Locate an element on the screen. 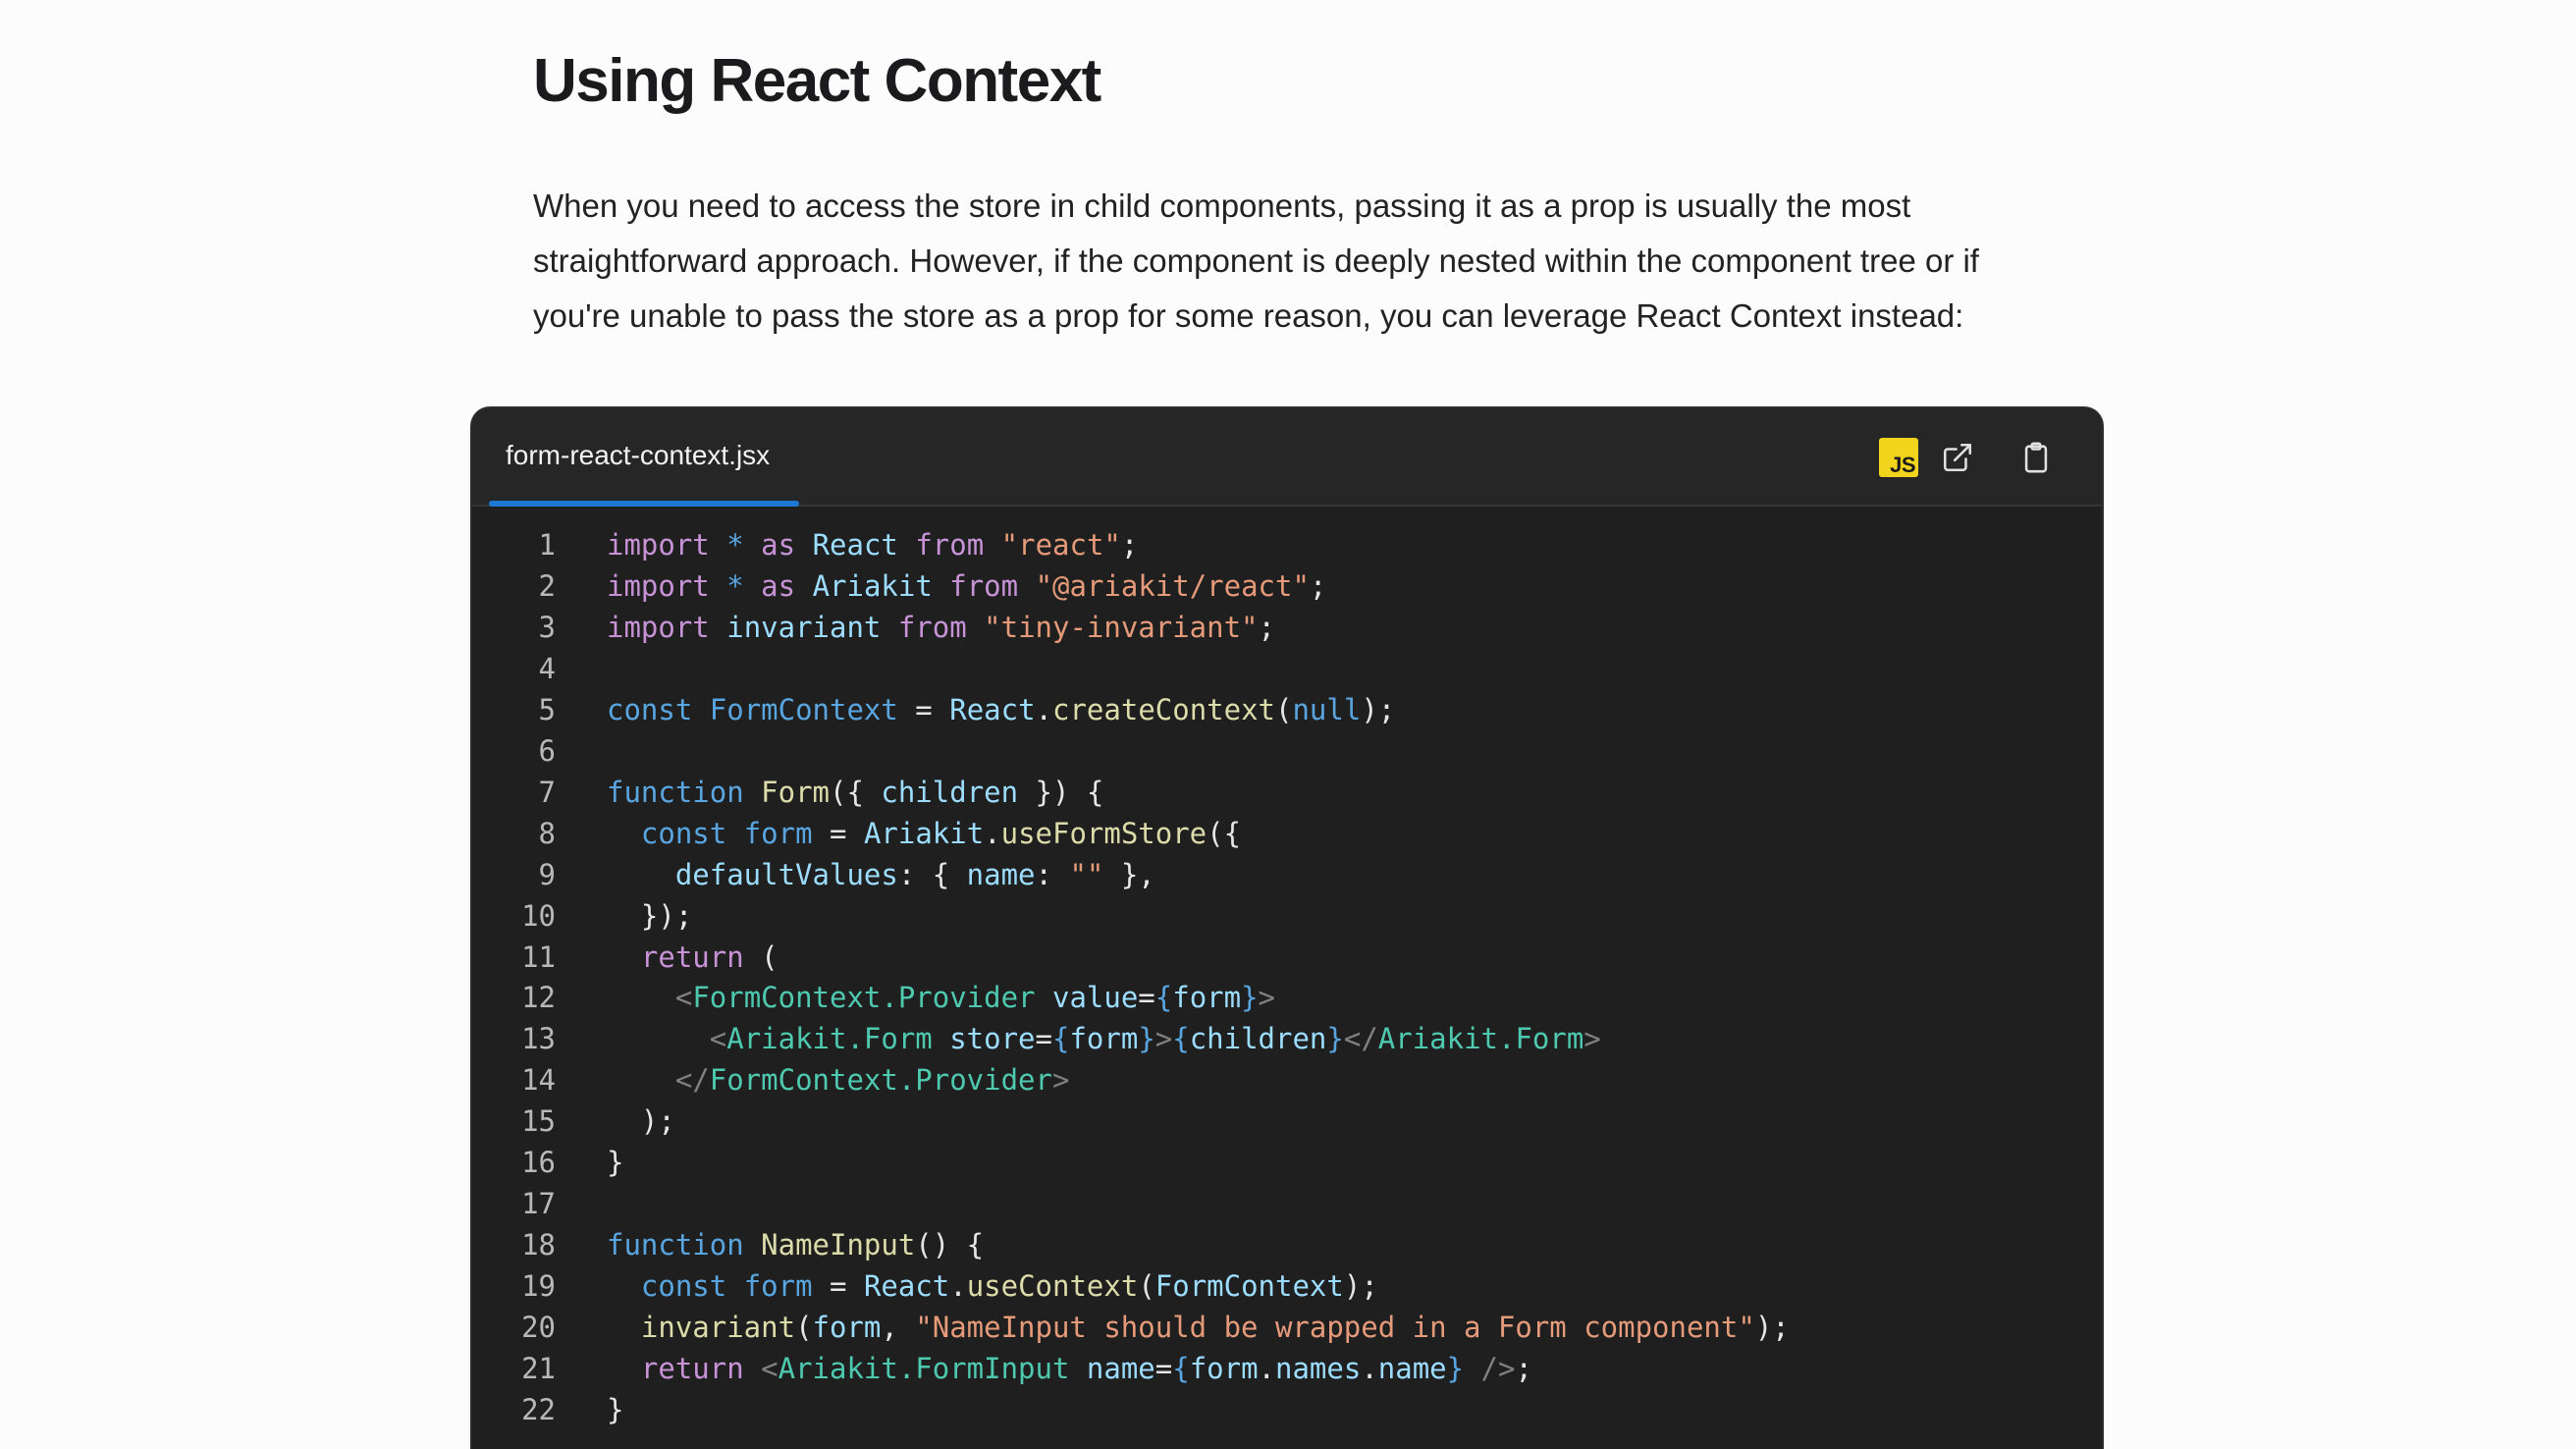  code-token: FormContext.Provider is located at coordinates (864, 998).